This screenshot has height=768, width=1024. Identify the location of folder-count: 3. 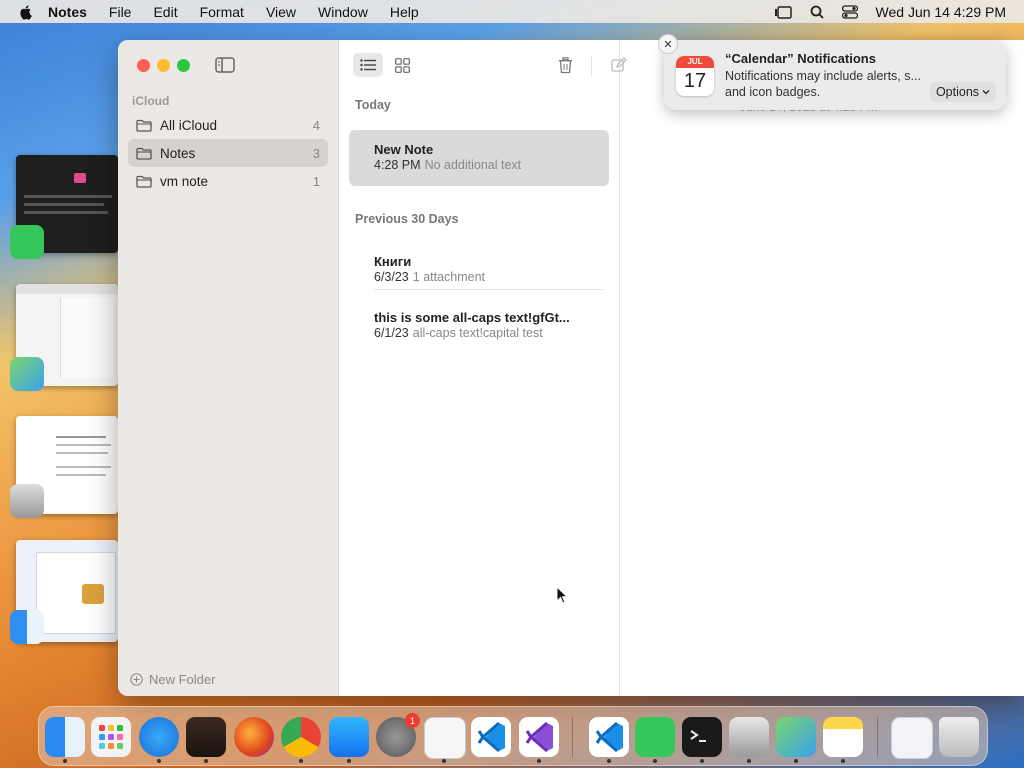
(316, 153).